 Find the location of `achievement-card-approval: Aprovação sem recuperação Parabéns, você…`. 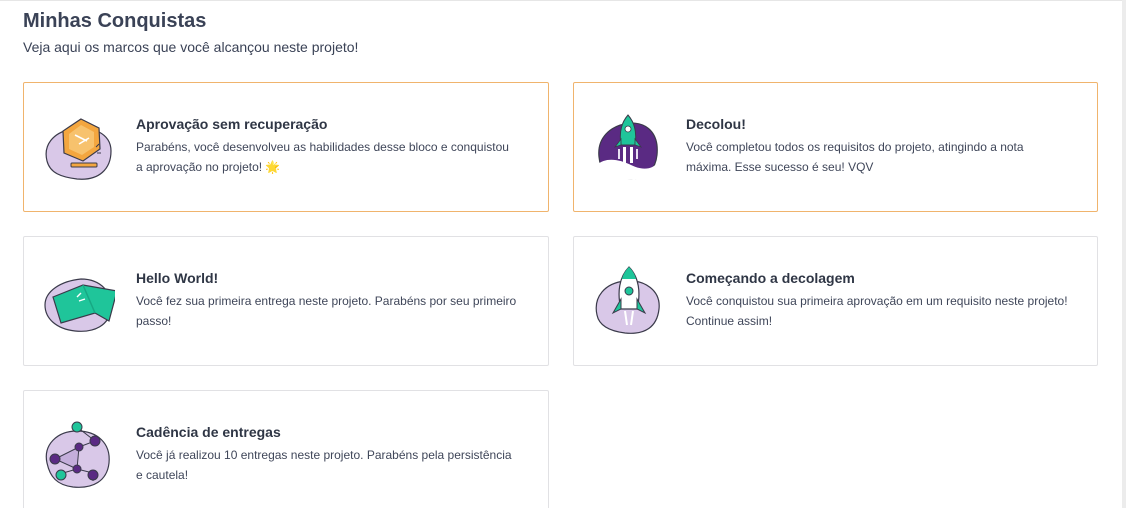

achievement-card-approval: Aprovação sem recuperação Parabéns, você… is located at coordinates (286, 147).